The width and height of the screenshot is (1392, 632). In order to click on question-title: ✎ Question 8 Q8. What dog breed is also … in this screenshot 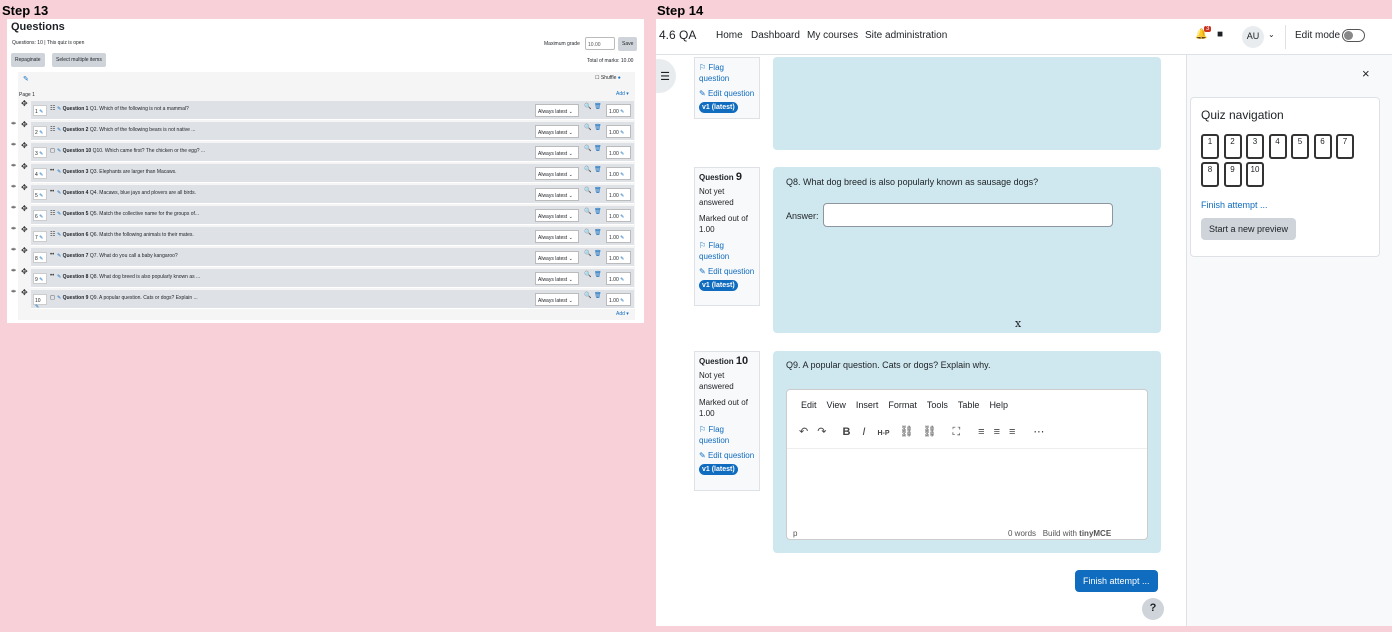, I will do `click(128, 277)`.